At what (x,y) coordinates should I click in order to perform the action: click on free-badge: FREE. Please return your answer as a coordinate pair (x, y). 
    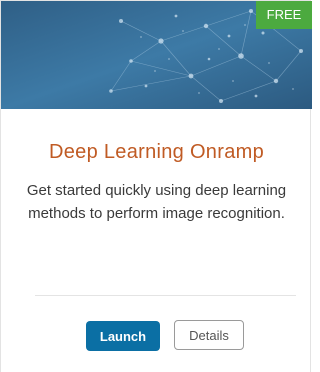
    Looking at the image, I should click on (284, 15).